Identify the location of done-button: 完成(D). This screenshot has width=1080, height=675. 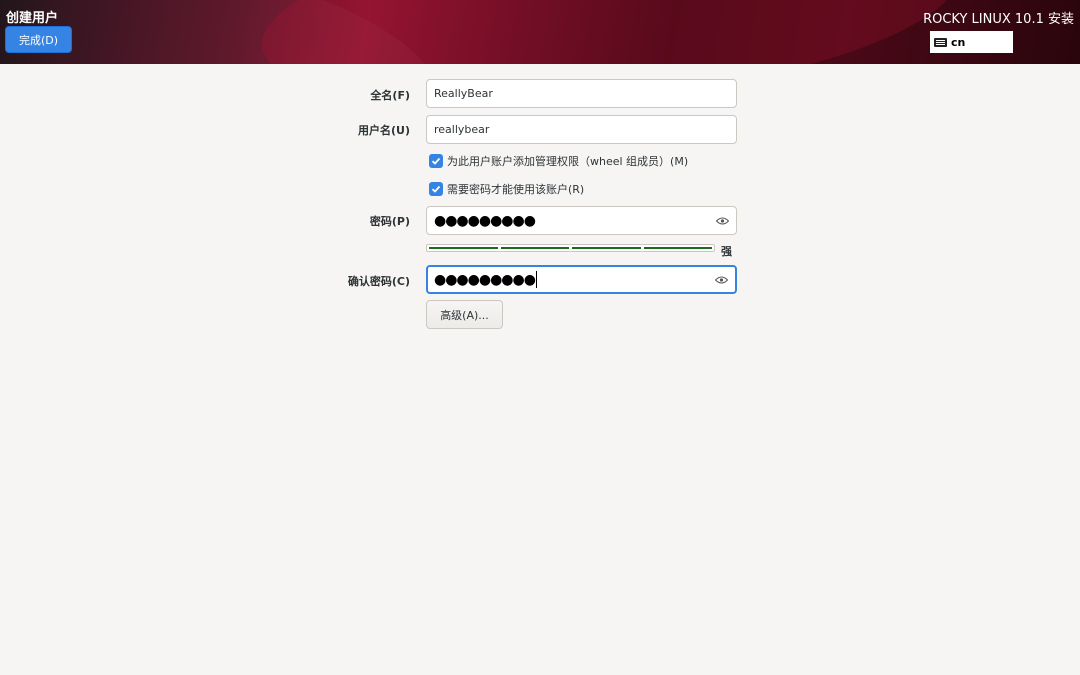
(38, 39).